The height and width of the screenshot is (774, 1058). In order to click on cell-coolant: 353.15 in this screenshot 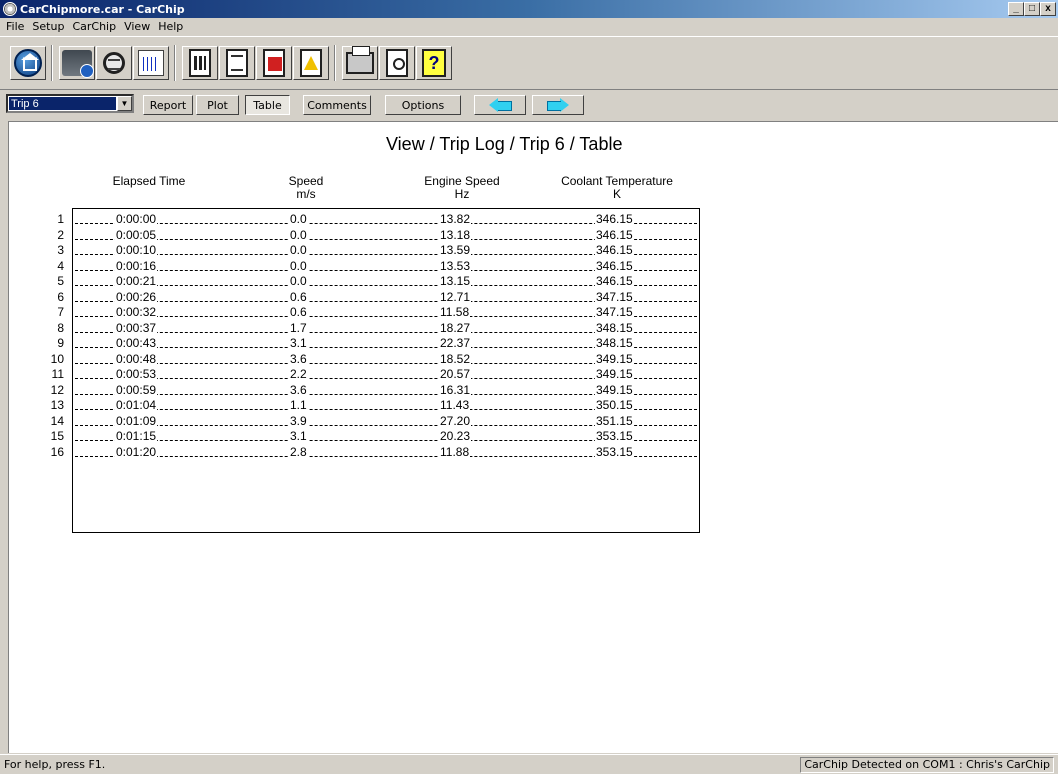, I will do `click(614, 451)`.